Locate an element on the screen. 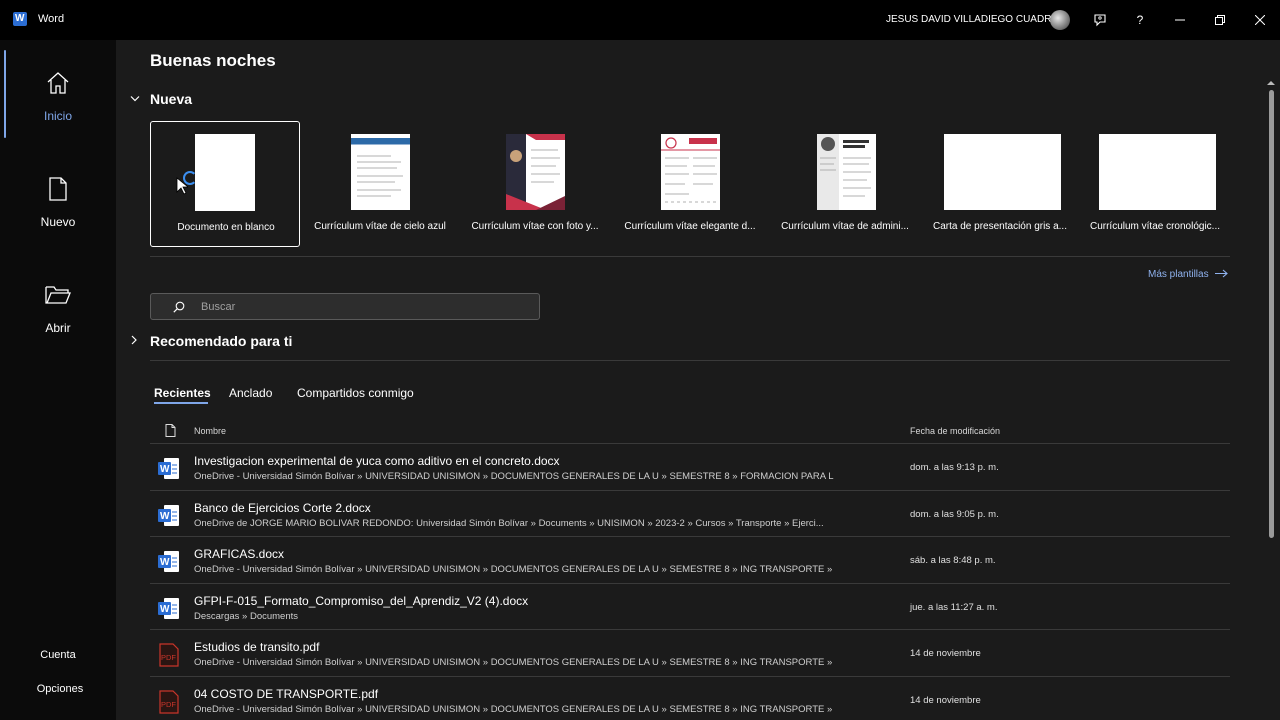  scroll-thumb is located at coordinates (1271, 314).